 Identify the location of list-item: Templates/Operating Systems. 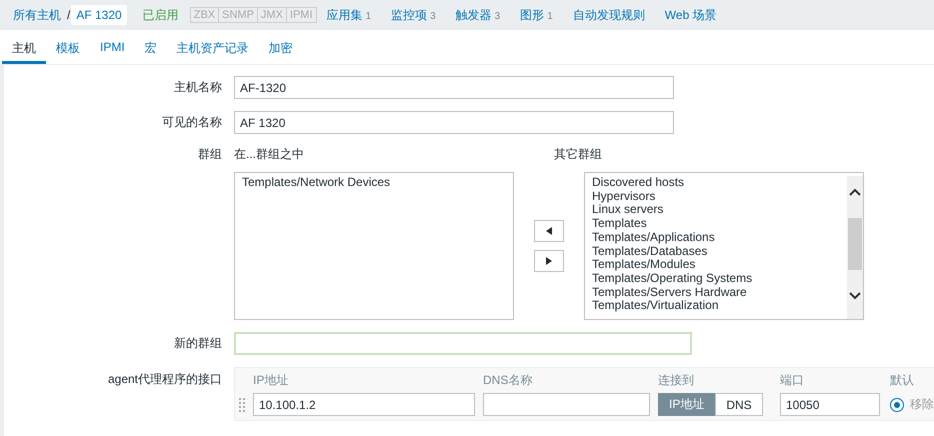
(719, 279).